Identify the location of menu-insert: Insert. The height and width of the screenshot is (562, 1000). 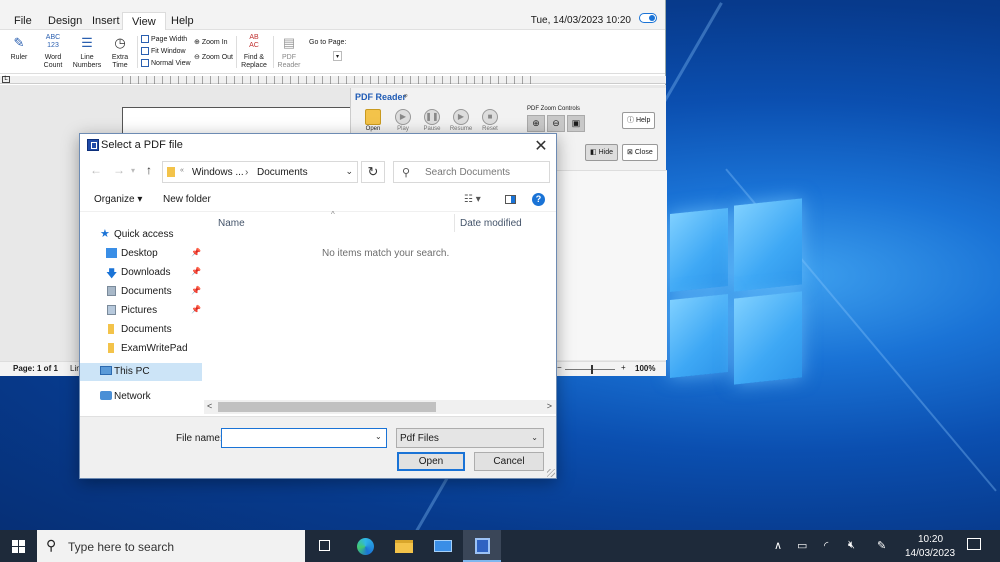
(106, 21).